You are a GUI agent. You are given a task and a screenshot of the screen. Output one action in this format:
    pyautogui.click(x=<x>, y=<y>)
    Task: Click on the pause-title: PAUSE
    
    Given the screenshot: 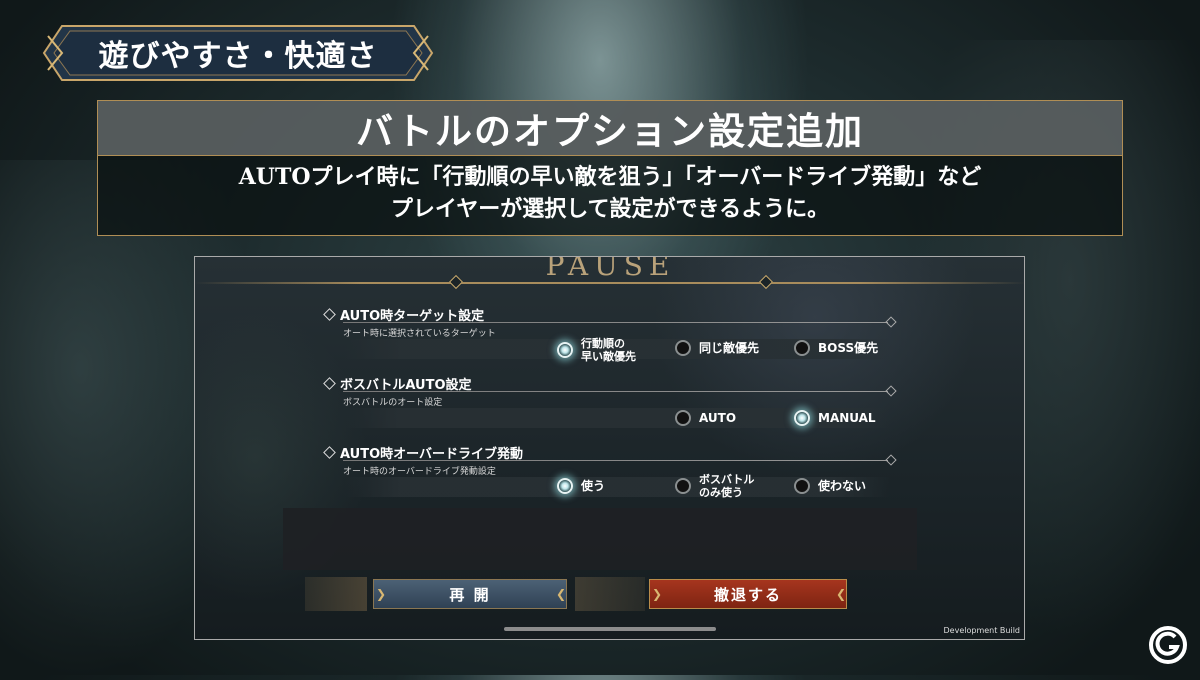 What is the action you would take?
    pyautogui.click(x=610, y=269)
    